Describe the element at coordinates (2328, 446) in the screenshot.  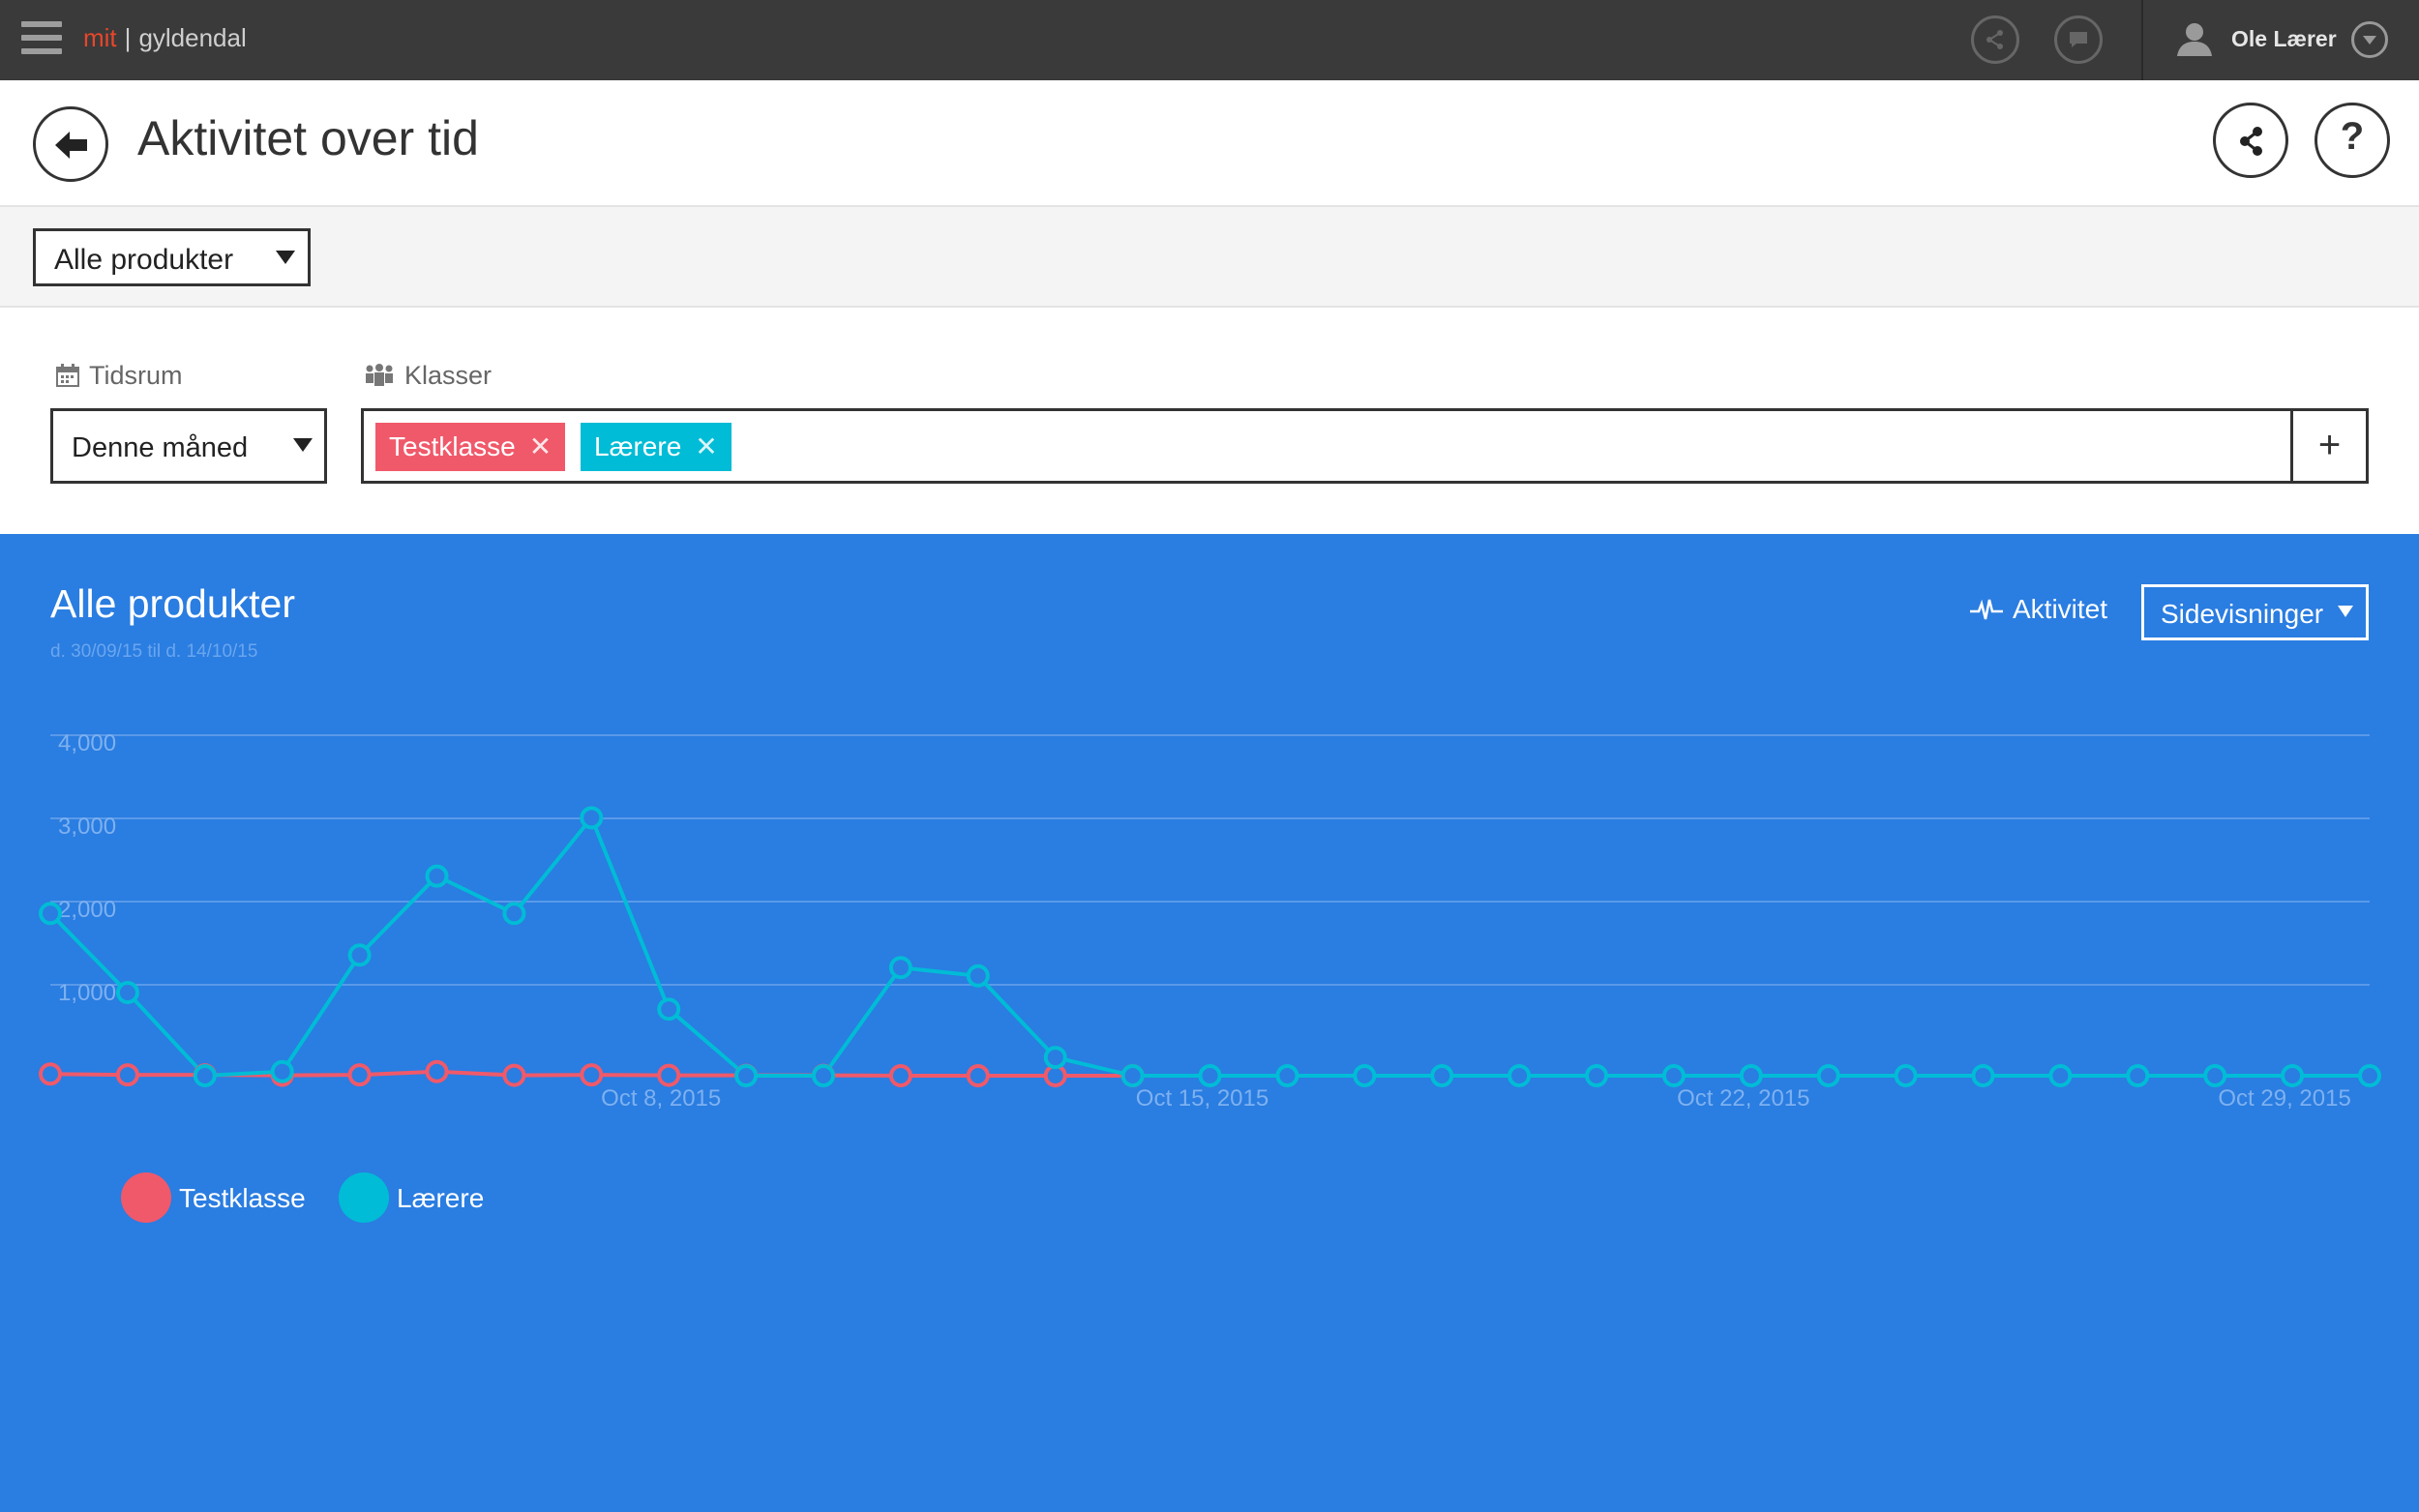
I see `add-class-button: +` at that location.